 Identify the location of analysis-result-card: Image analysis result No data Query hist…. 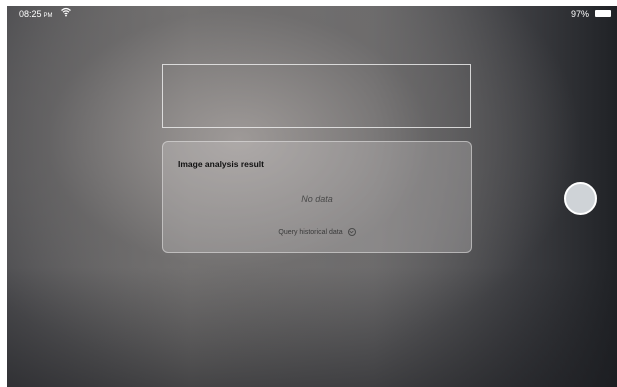
(317, 197).